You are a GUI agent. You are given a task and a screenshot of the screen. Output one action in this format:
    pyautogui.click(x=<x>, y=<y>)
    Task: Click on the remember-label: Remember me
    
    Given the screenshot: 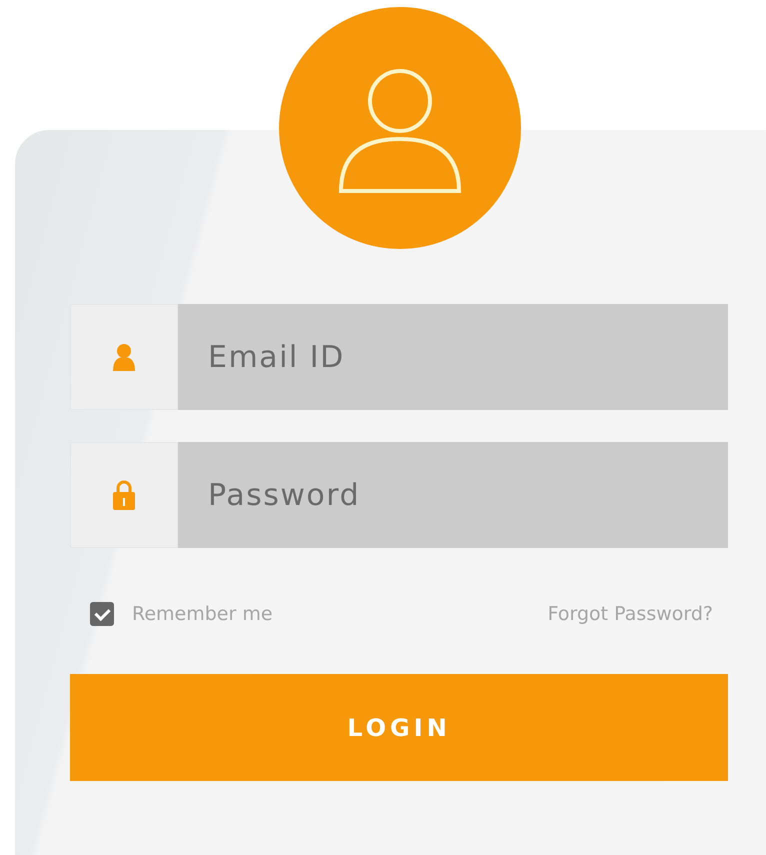 What is the action you would take?
    pyautogui.click(x=202, y=614)
    